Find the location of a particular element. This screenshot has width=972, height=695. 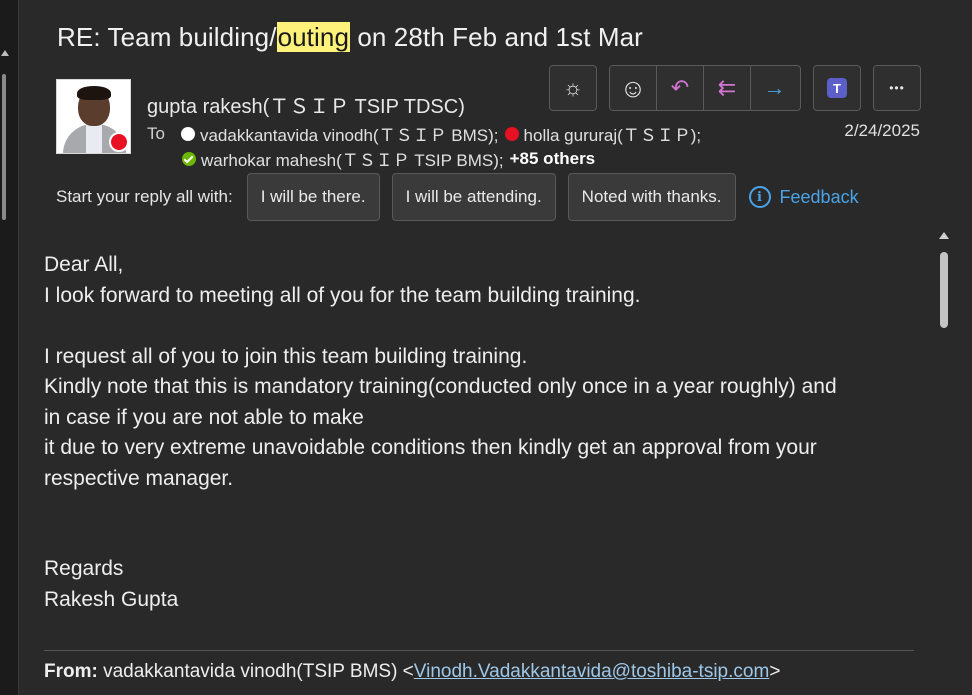

reply-all-icon: ⇇ is located at coordinates (727, 87).